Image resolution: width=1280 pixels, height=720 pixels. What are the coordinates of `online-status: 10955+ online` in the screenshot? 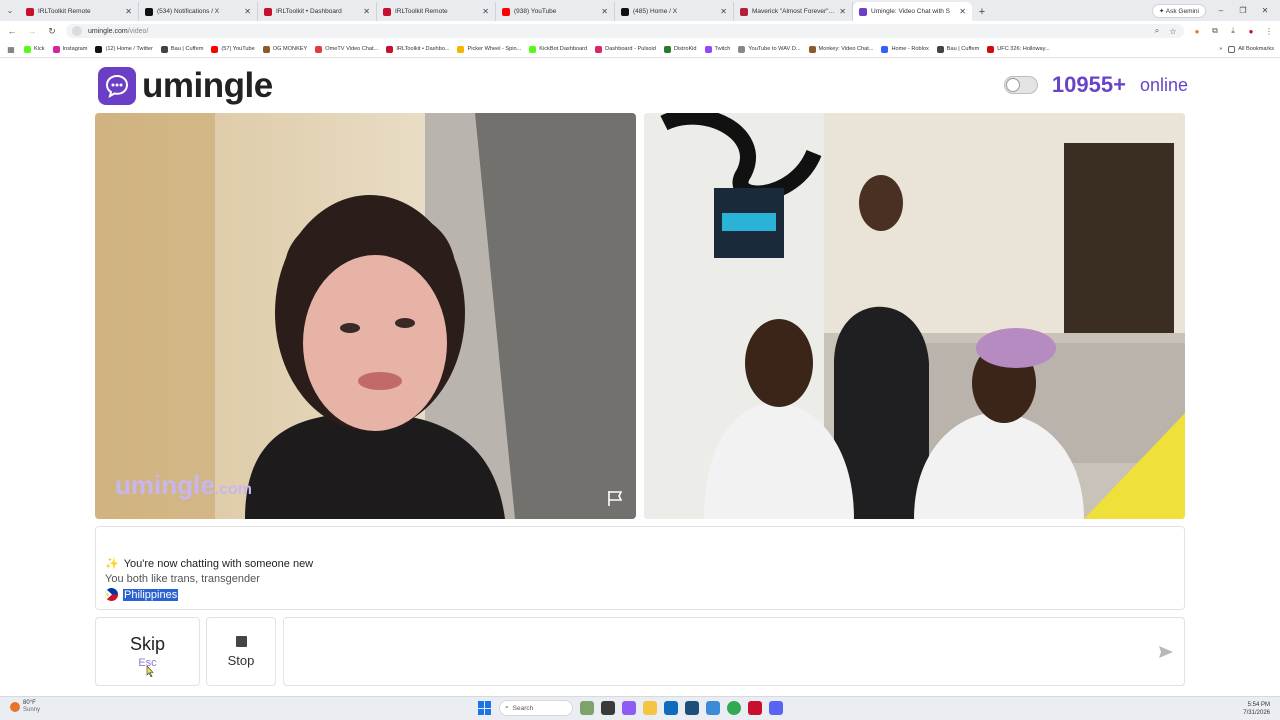 It's located at (1095, 85).